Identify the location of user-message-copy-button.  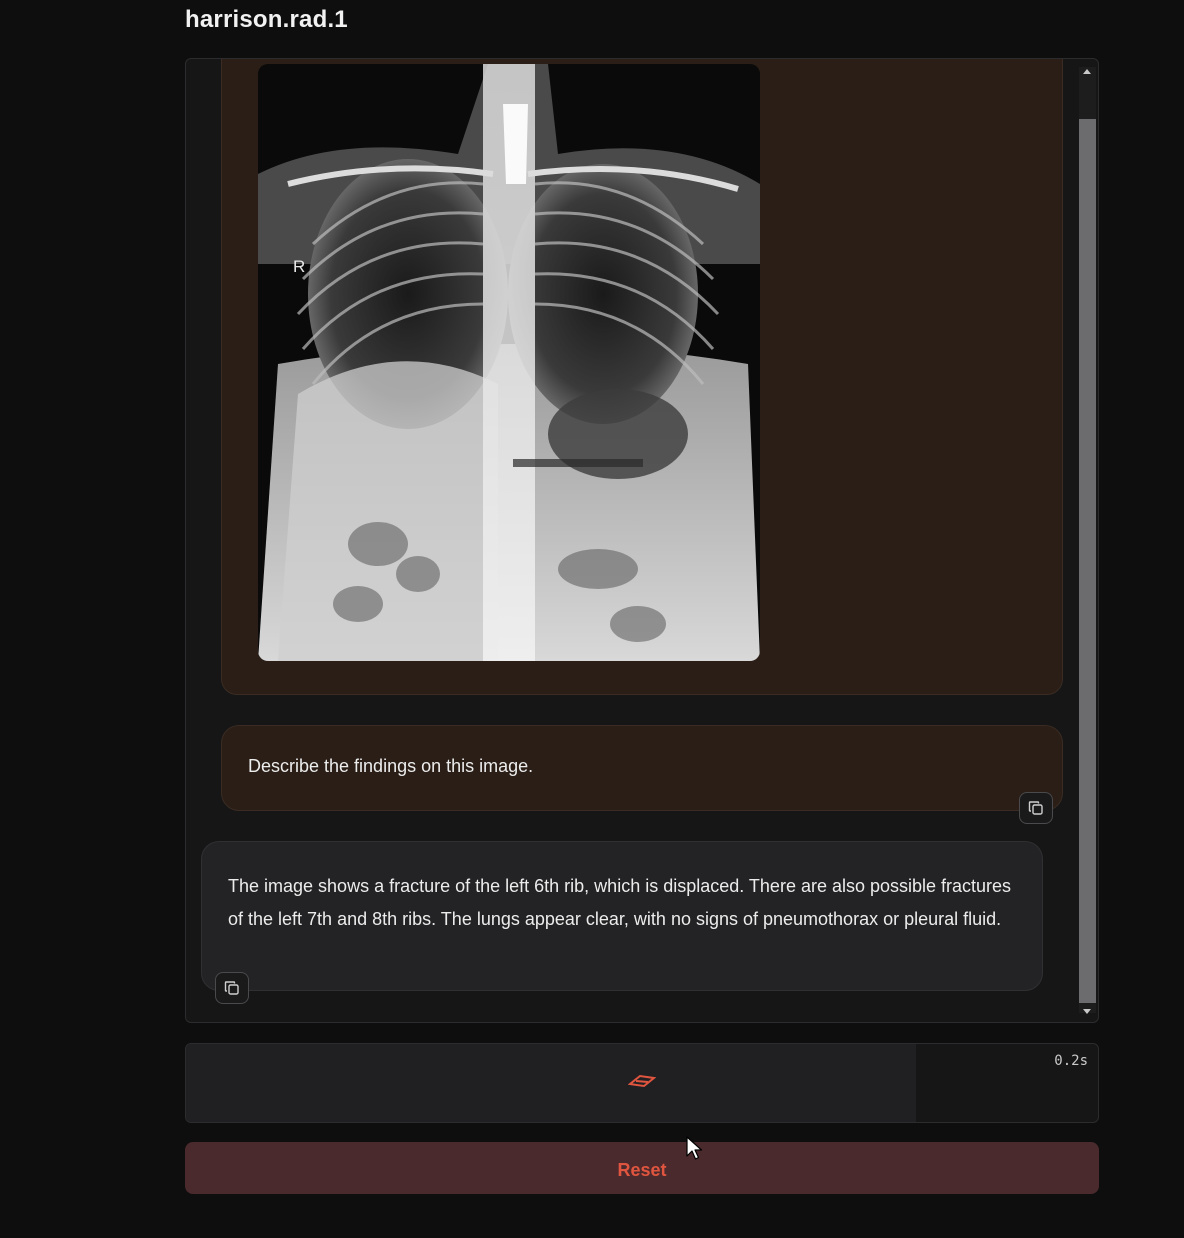
(1036, 808).